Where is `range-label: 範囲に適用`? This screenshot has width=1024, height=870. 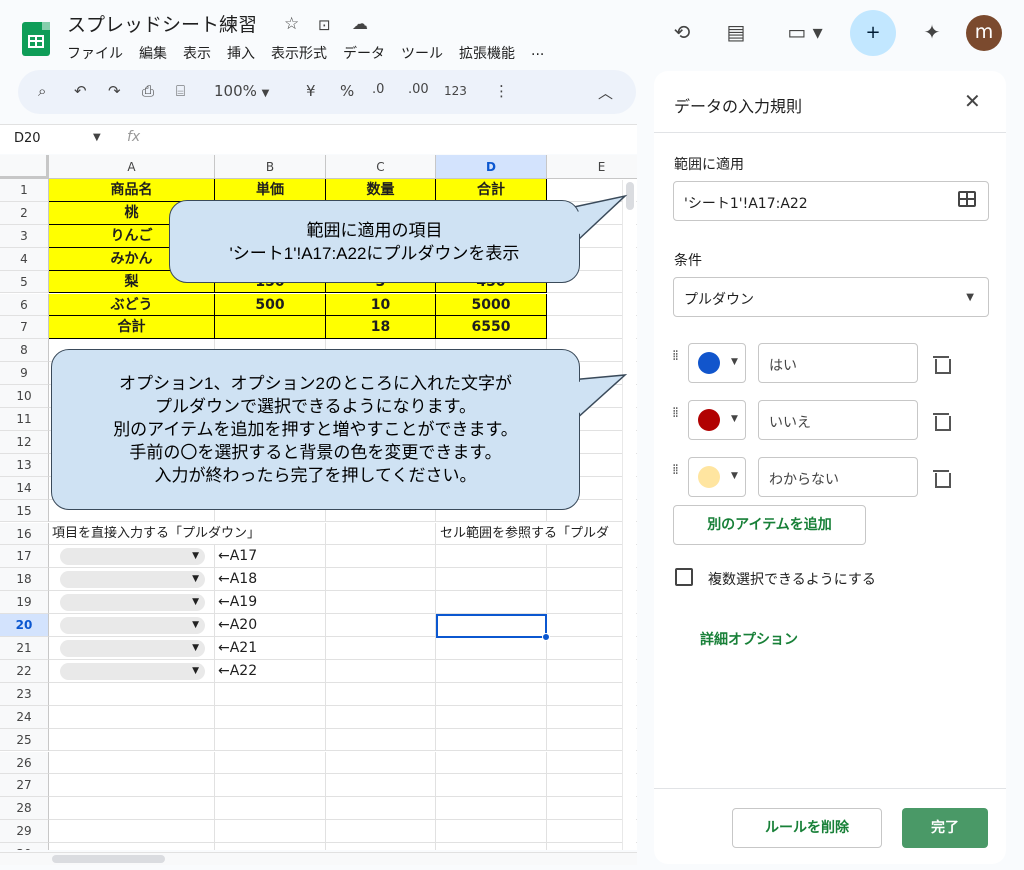
range-label: 範囲に適用 is located at coordinates (709, 165).